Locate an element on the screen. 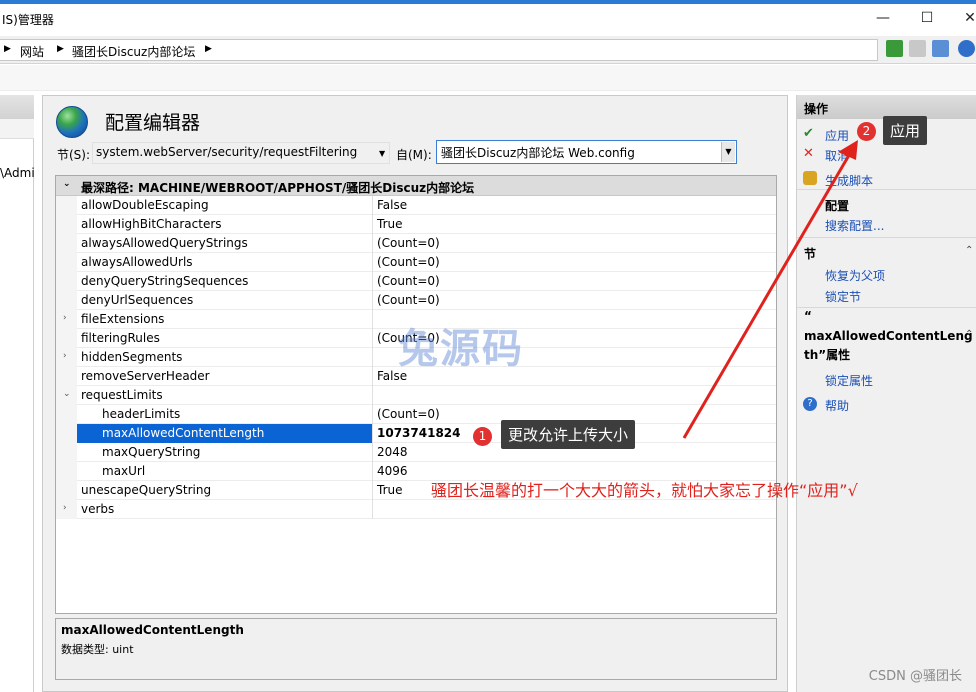 This screenshot has width=976, height=692. minimize-button: — is located at coordinates (883, 18).